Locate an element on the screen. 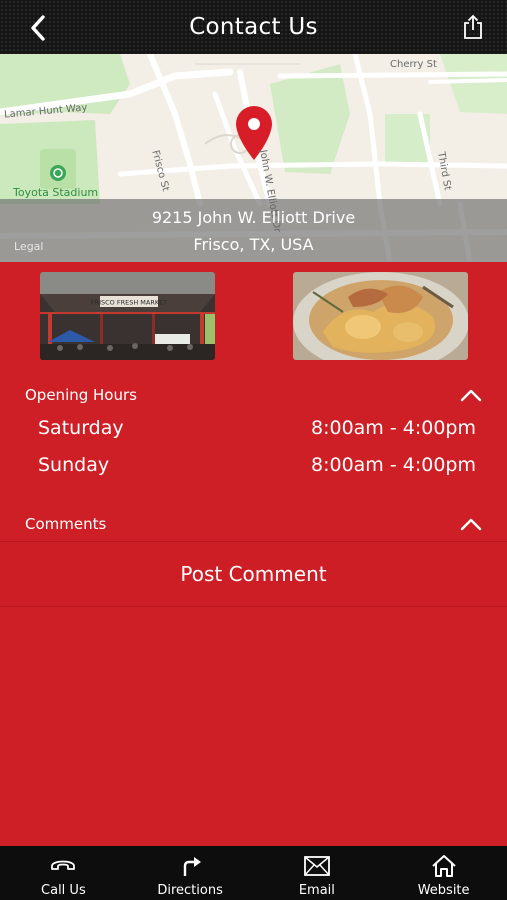 The image size is (507, 900). address-line-1: 9215 John W. Elliott Drive is located at coordinates (253, 217).